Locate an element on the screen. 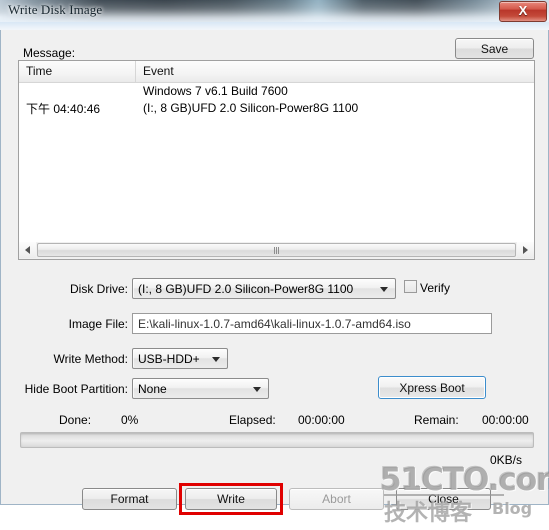  cell-time: 下午 04:40:46 is located at coordinates (63, 109).